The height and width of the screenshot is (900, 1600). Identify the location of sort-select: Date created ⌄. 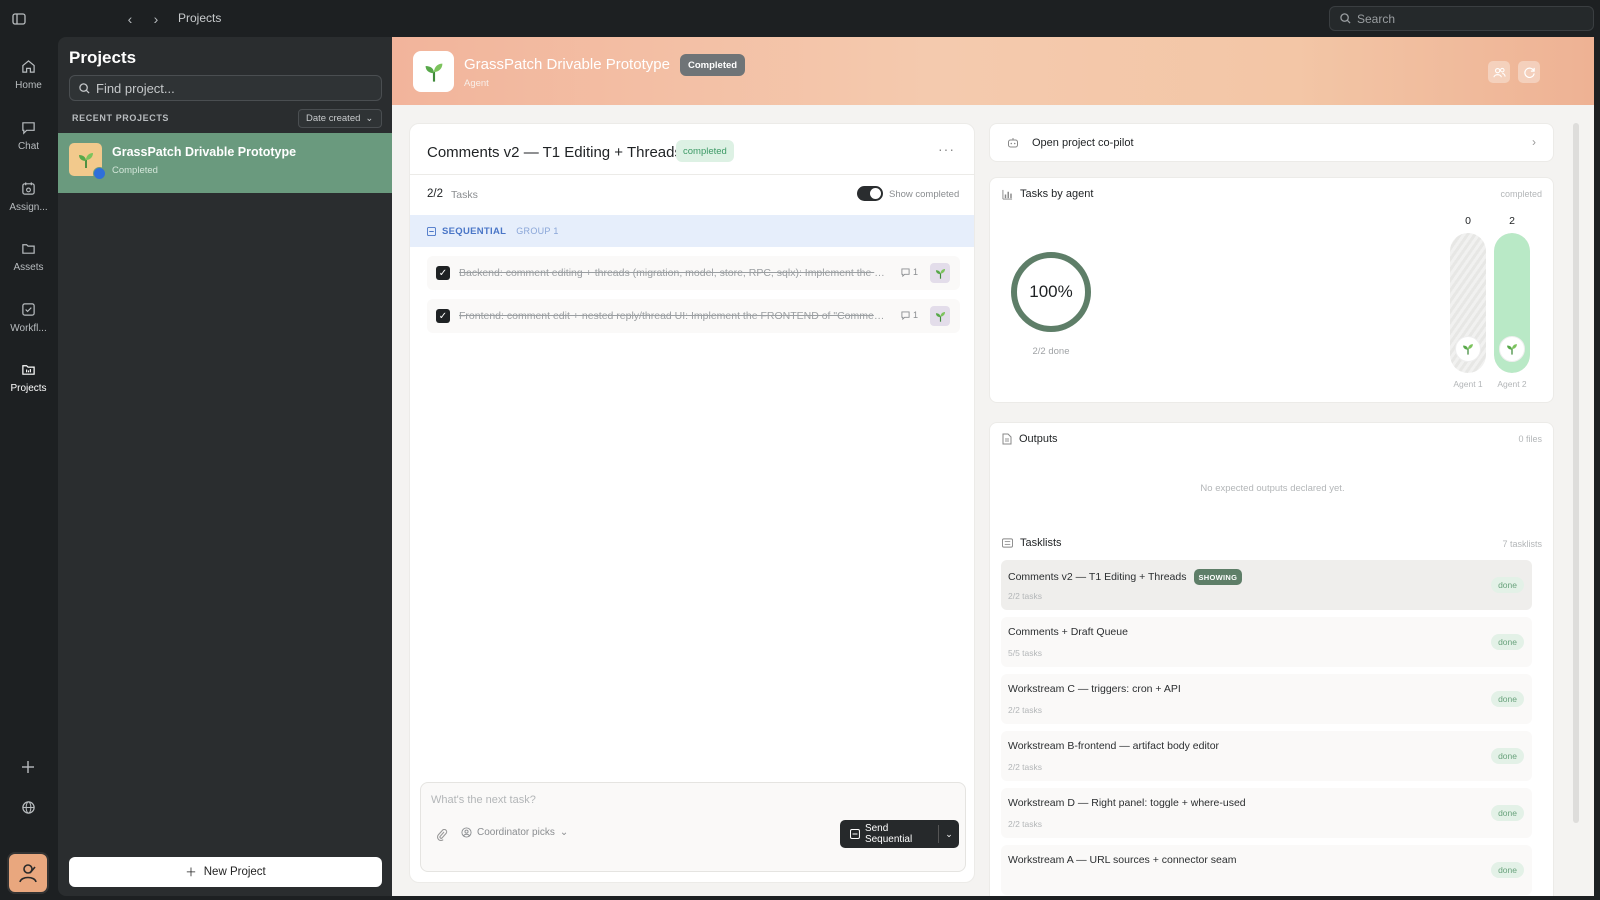
(340, 118).